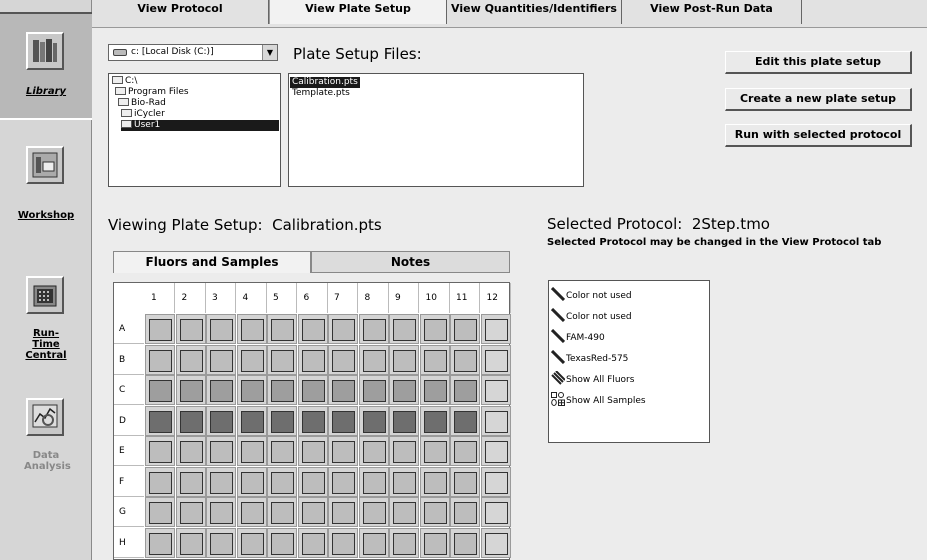  I want to click on show-all-samples-item: Show All Samples, so click(598, 400).